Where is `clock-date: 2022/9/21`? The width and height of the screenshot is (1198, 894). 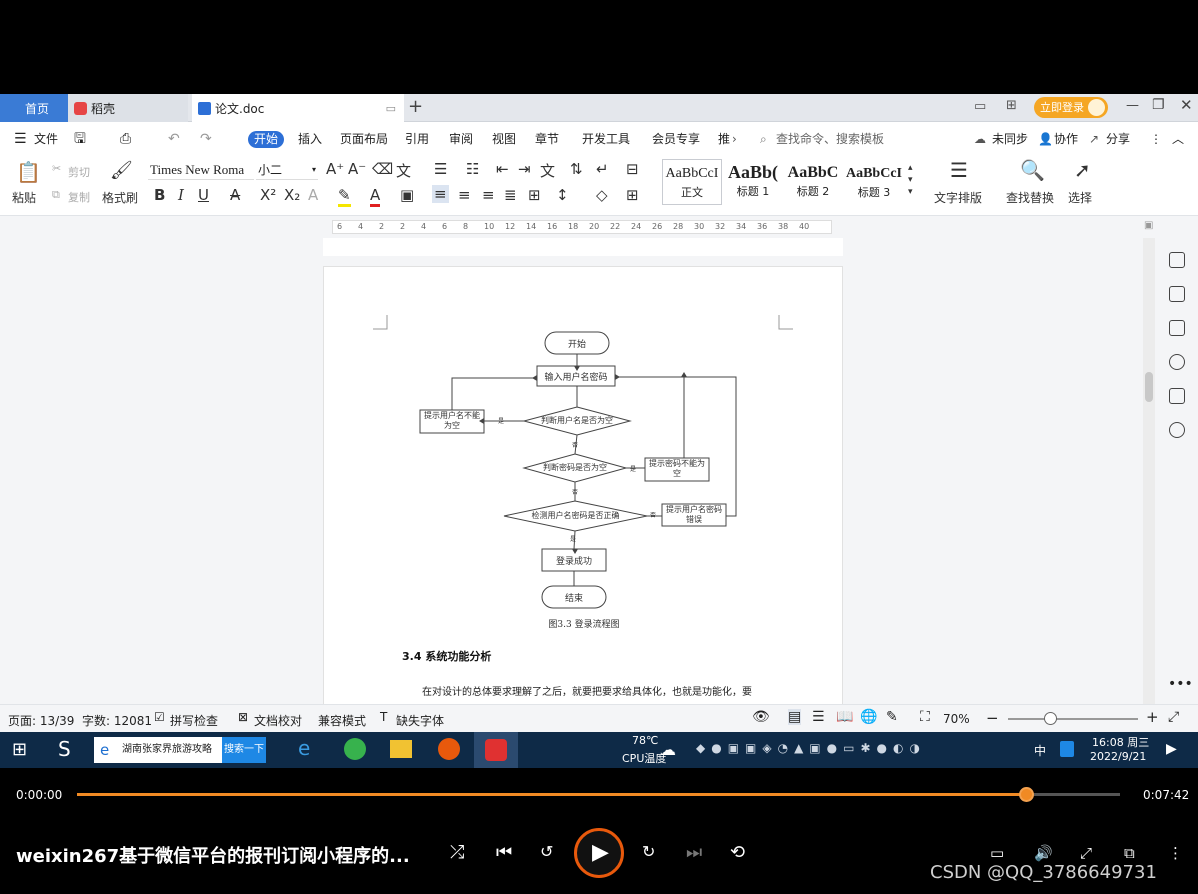 clock-date: 2022/9/21 is located at coordinates (1118, 756).